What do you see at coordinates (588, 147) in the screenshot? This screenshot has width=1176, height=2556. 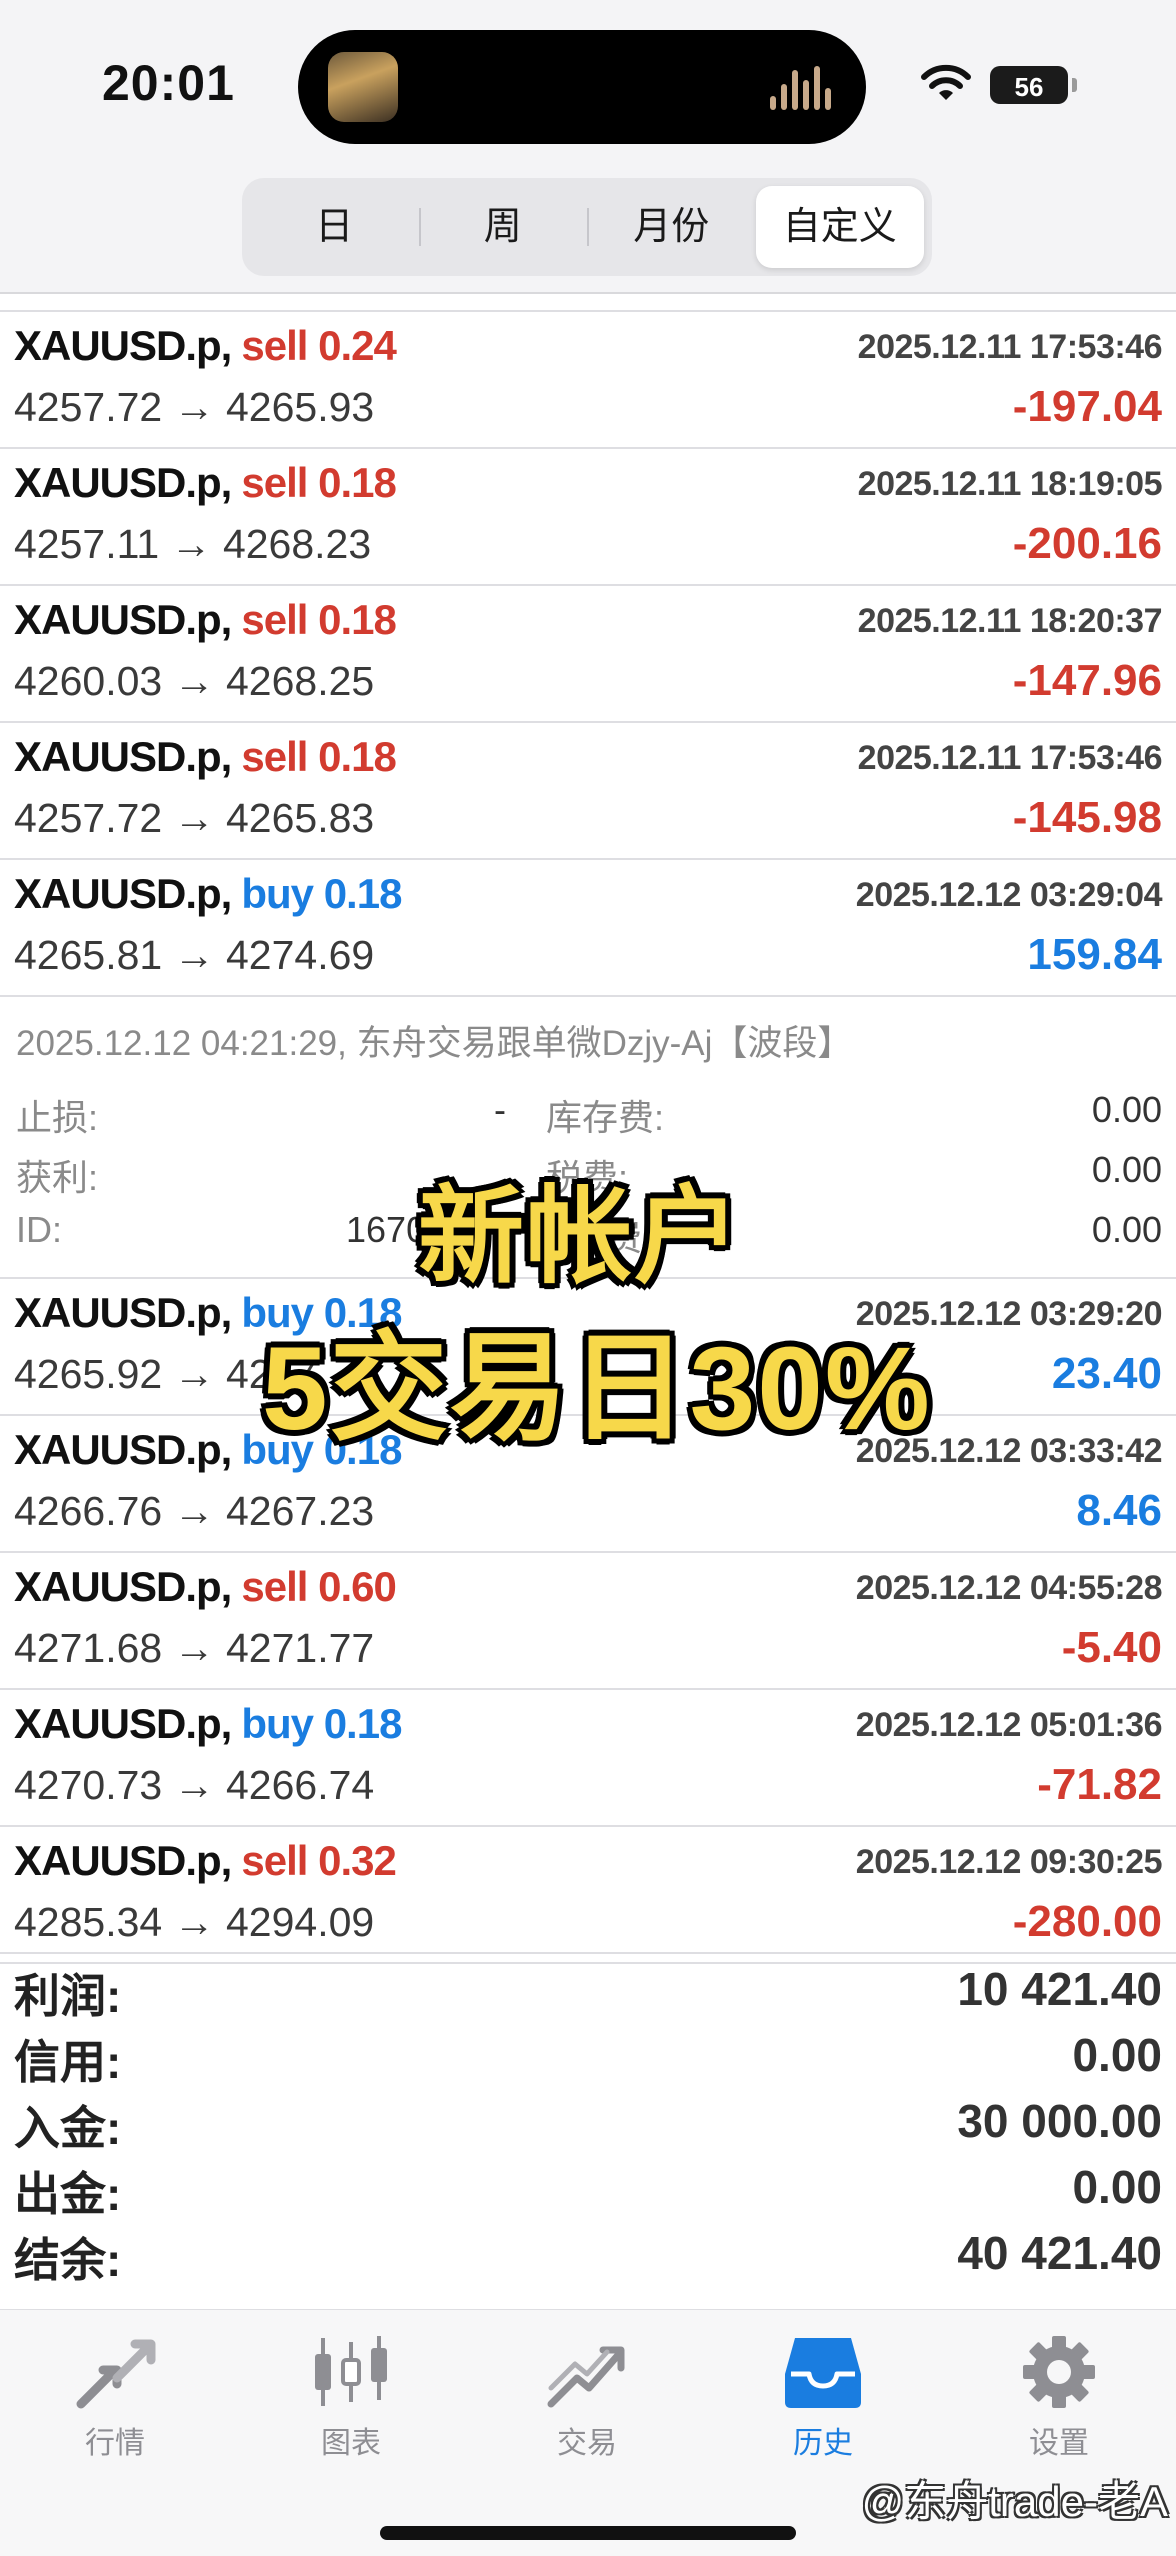 I see `top-area: 20:01 56 日 周 月份 自定义` at bounding box center [588, 147].